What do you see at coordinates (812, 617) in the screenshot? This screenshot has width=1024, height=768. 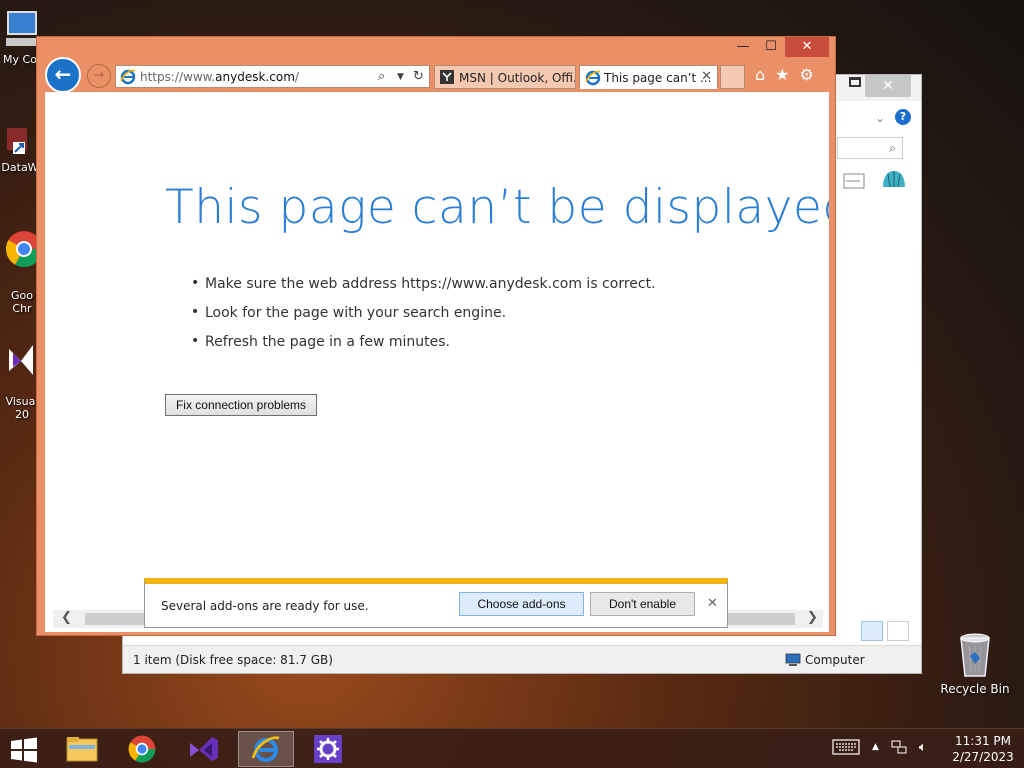 I see `scroll-right-icon: ❯` at bounding box center [812, 617].